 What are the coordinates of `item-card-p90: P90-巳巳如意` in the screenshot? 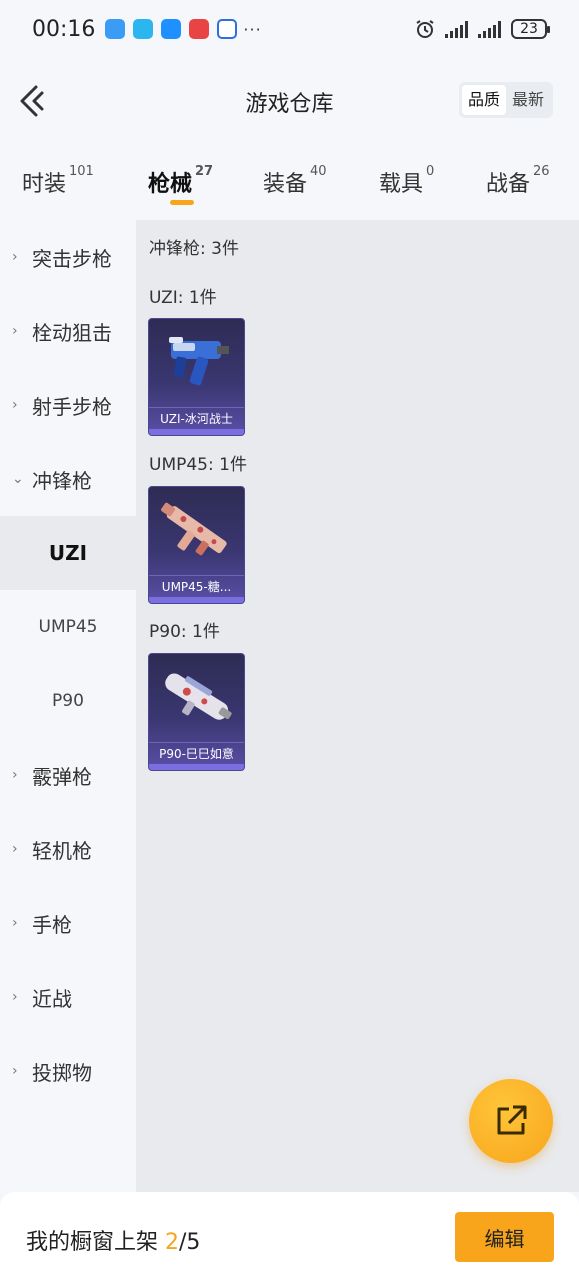 It's located at (196, 712).